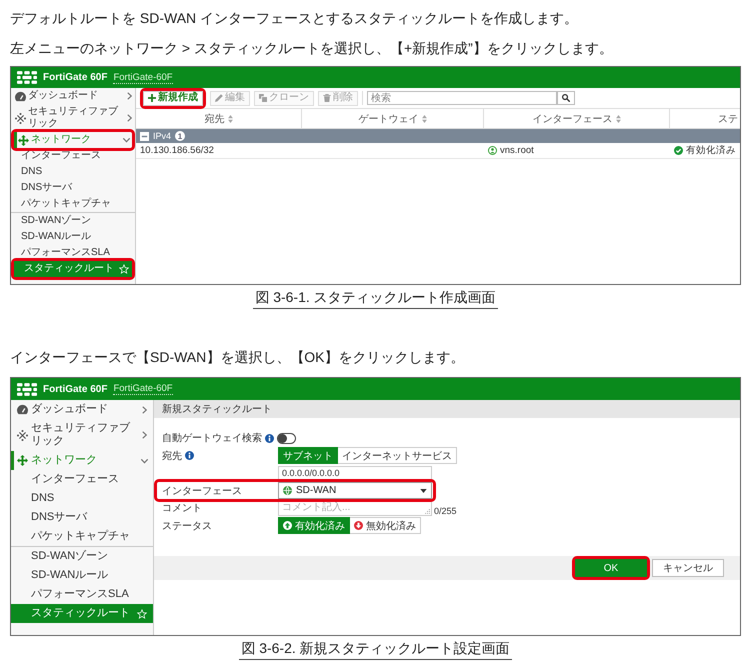  Describe the element at coordinates (438, 136) in the screenshot. I see `group-row: IPv4 1` at that location.